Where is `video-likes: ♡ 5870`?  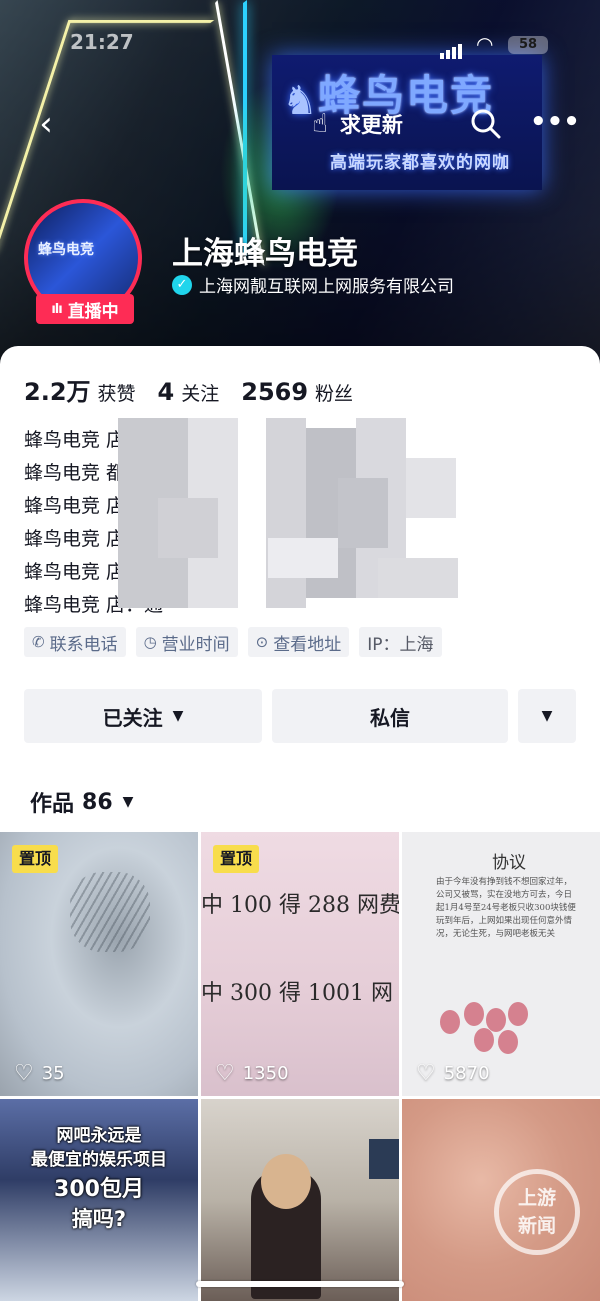
video-likes: ♡ 5870 is located at coordinates (453, 1073).